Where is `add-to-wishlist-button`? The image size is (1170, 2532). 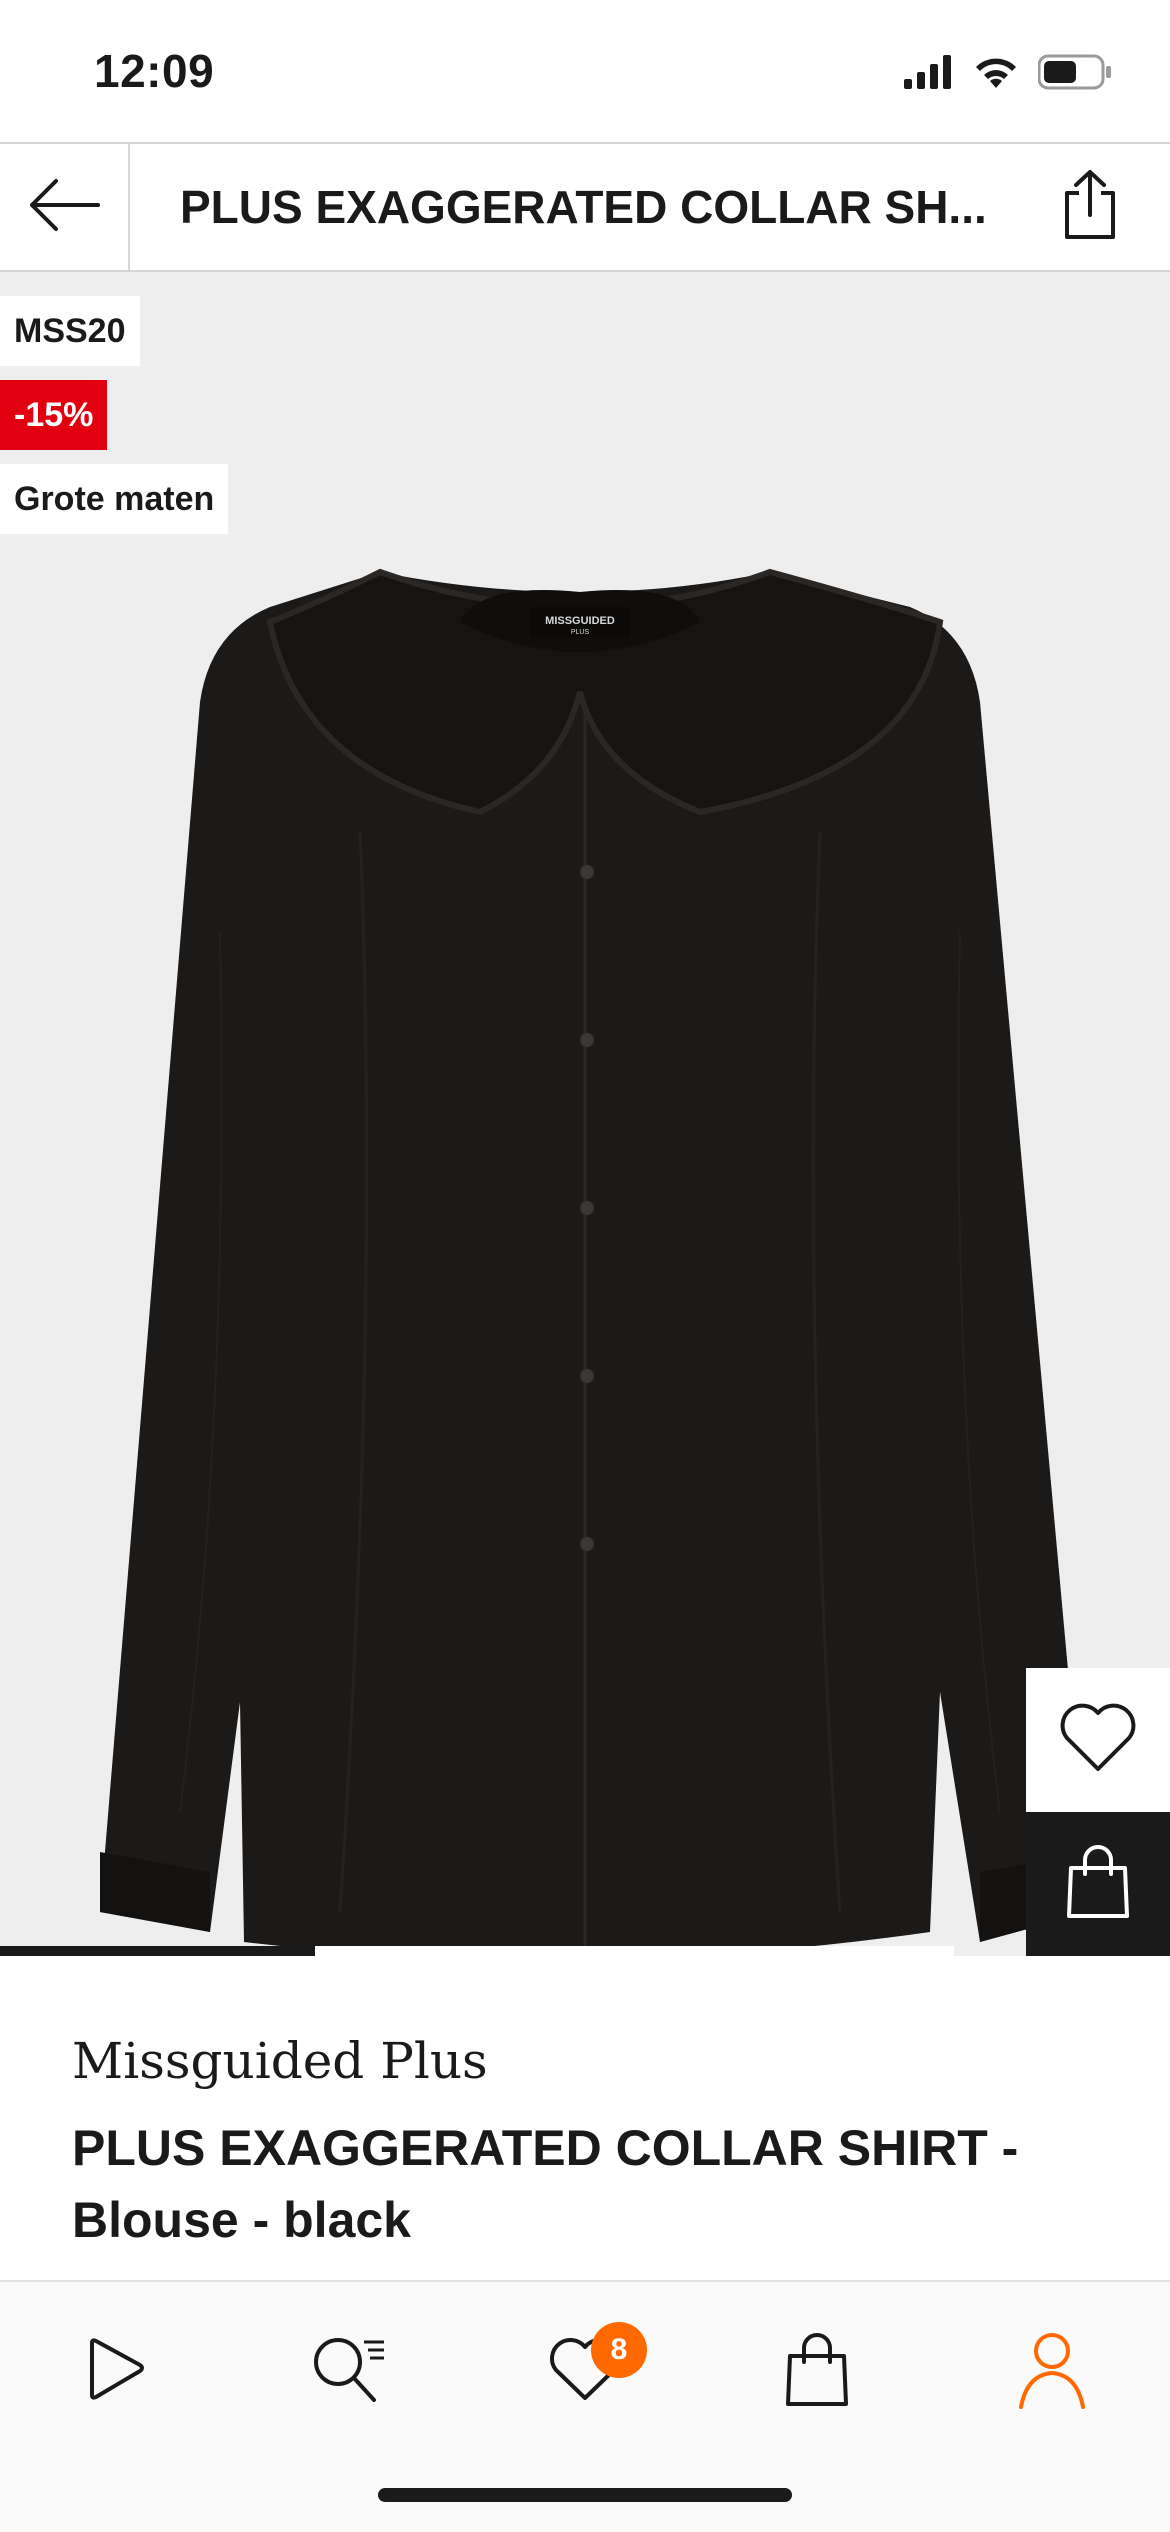 add-to-wishlist-button is located at coordinates (1098, 1740).